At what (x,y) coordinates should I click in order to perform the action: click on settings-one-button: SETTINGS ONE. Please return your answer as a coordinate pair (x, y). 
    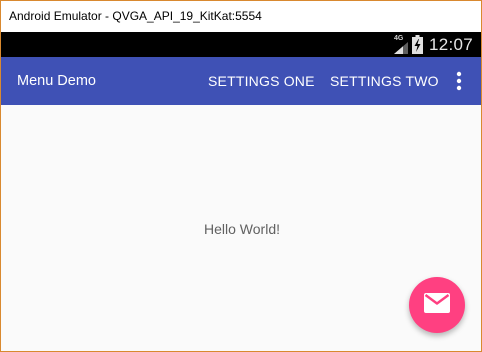
    Looking at the image, I should click on (261, 81).